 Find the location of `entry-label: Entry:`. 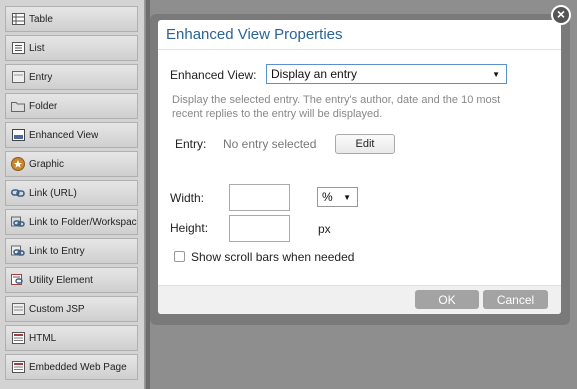

entry-label: Entry: is located at coordinates (191, 144).